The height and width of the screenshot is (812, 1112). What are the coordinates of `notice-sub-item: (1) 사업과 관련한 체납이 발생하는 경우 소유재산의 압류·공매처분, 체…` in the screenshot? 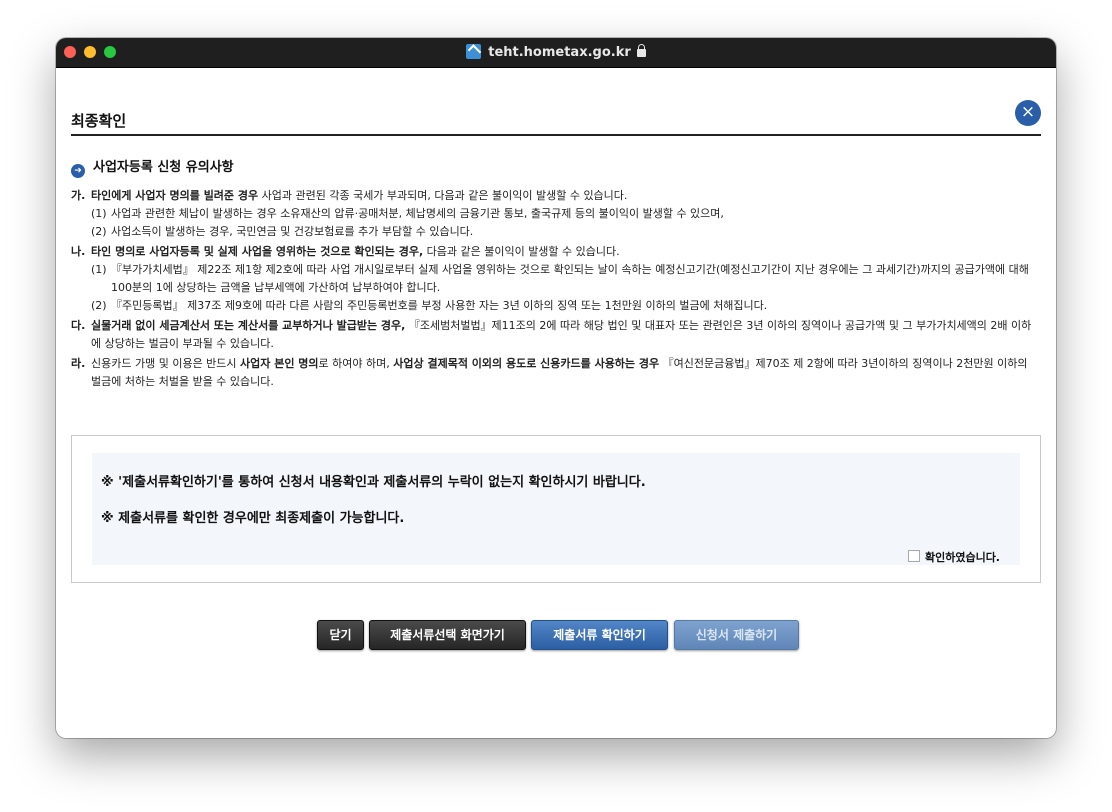 It's located at (566, 214).